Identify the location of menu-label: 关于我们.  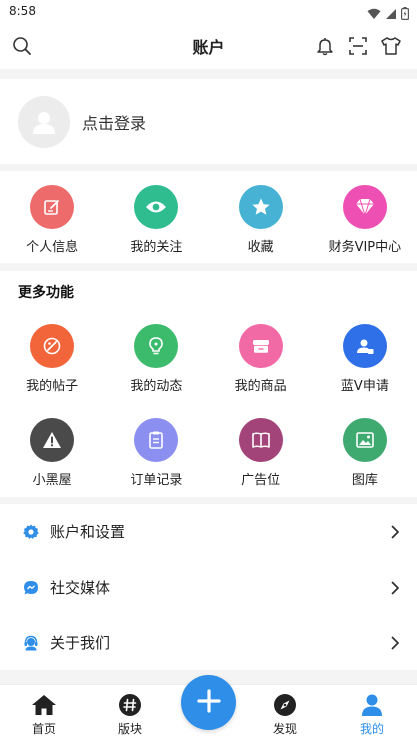
(80, 643).